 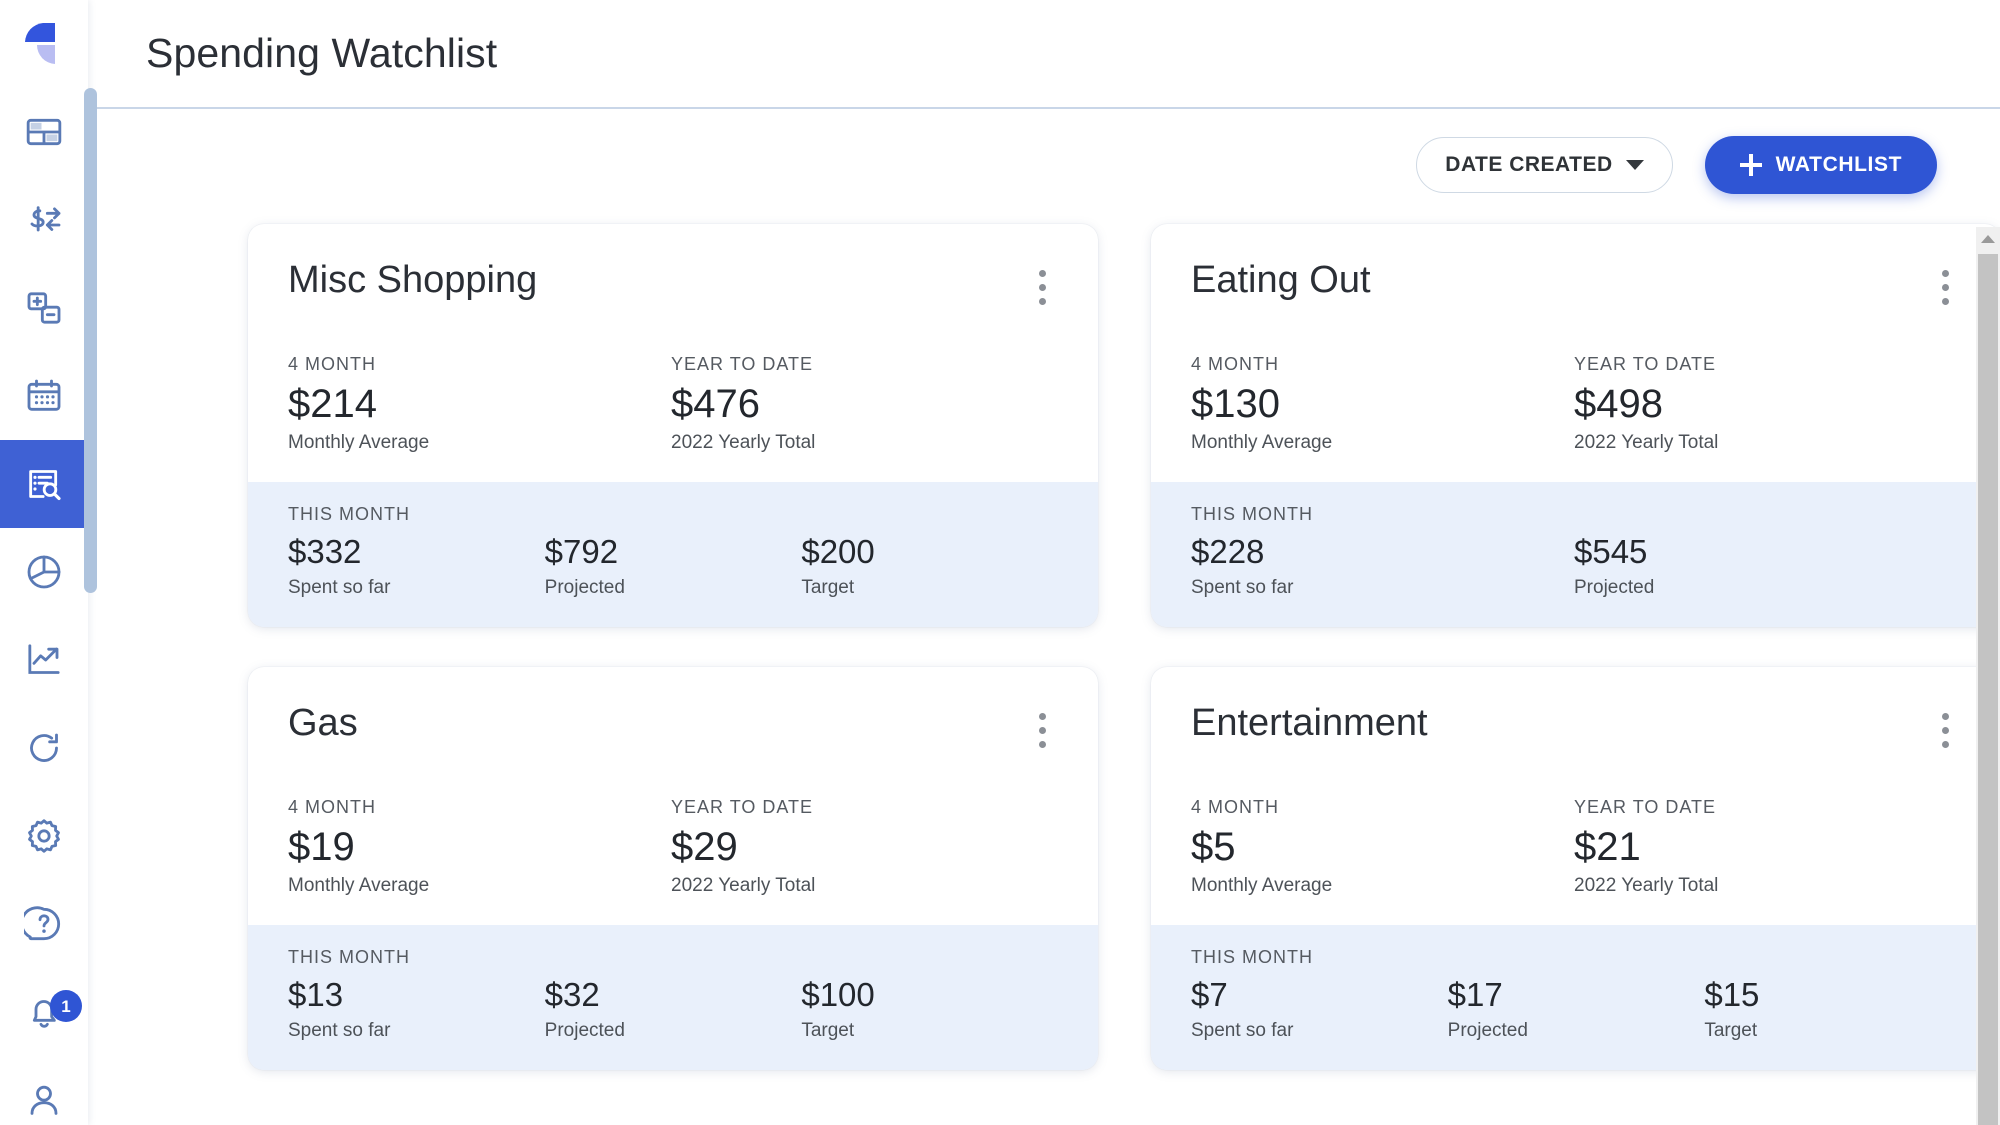 What do you see at coordinates (1838, 164) in the screenshot?
I see `add-watchlist-label: WATCHLIST` at bounding box center [1838, 164].